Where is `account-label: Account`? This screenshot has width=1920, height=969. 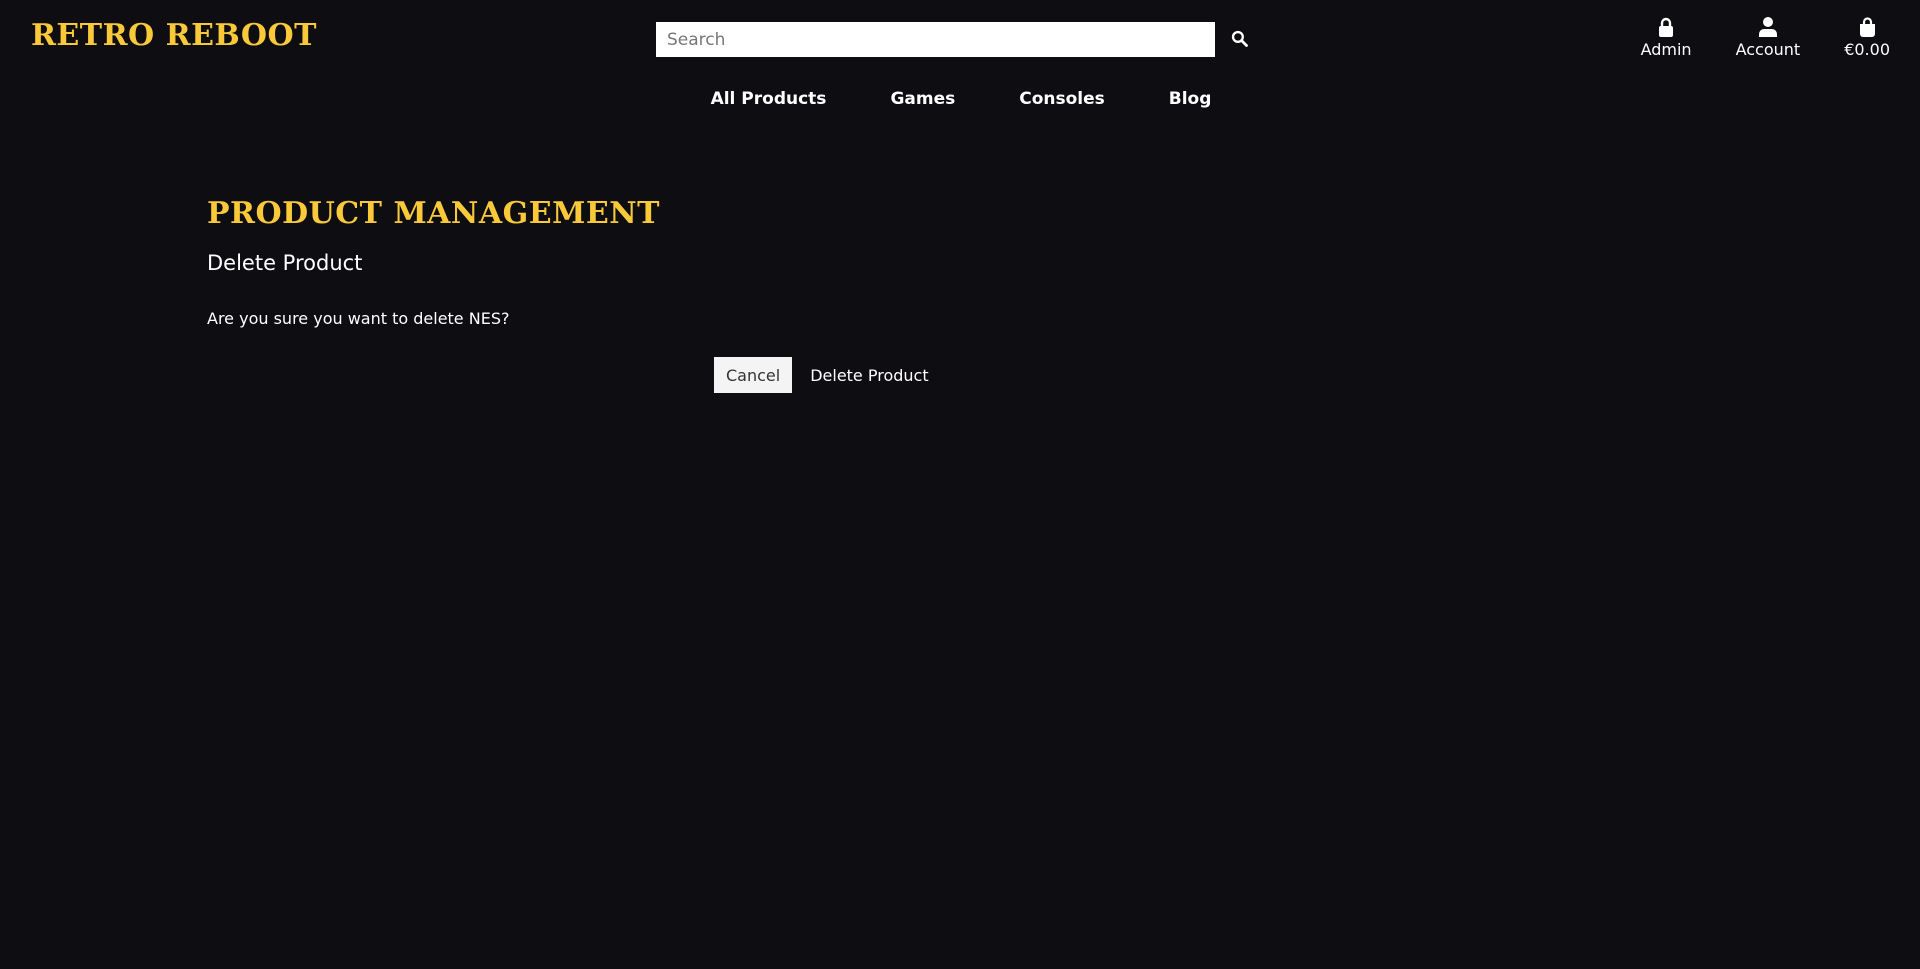 account-label: Account is located at coordinates (1768, 49).